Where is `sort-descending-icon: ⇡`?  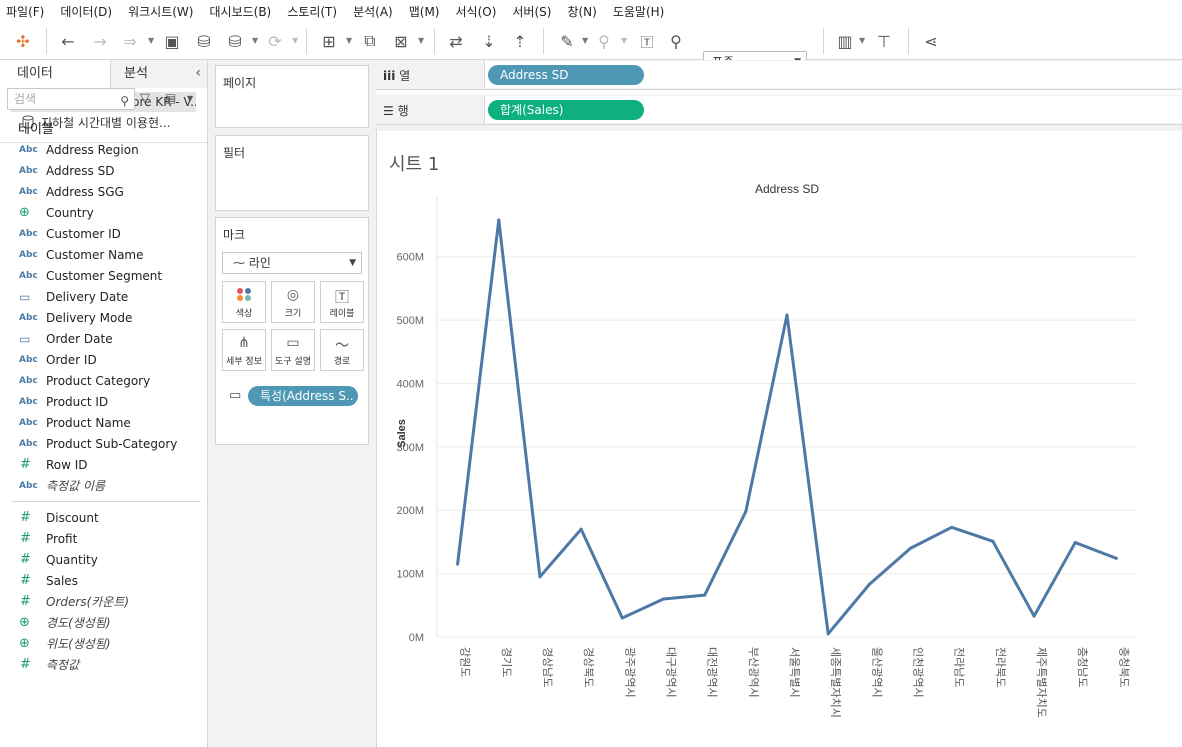 sort-descending-icon: ⇡ is located at coordinates (520, 41).